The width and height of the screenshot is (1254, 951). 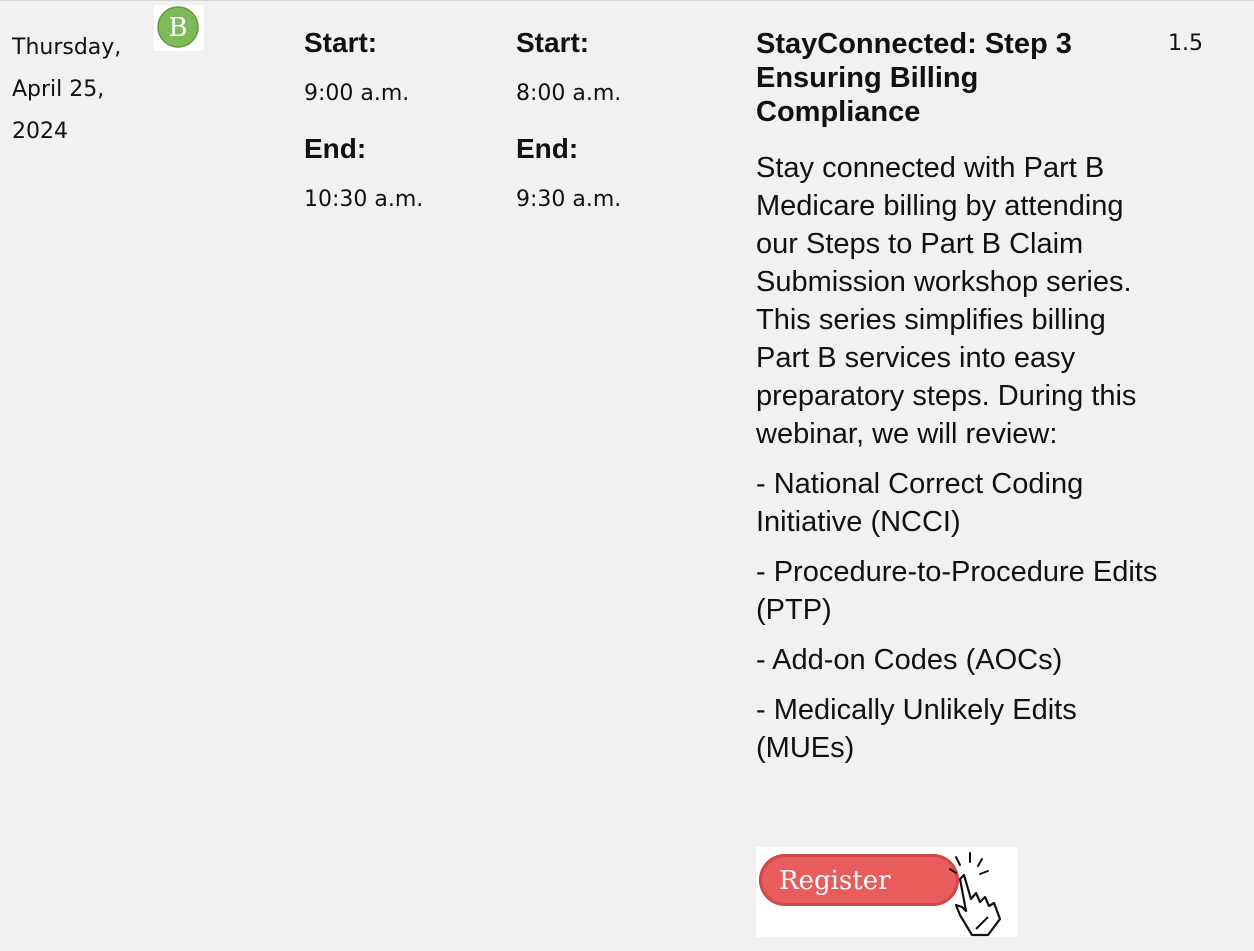 I want to click on start-time: 8:00 a.m., so click(x=569, y=93).